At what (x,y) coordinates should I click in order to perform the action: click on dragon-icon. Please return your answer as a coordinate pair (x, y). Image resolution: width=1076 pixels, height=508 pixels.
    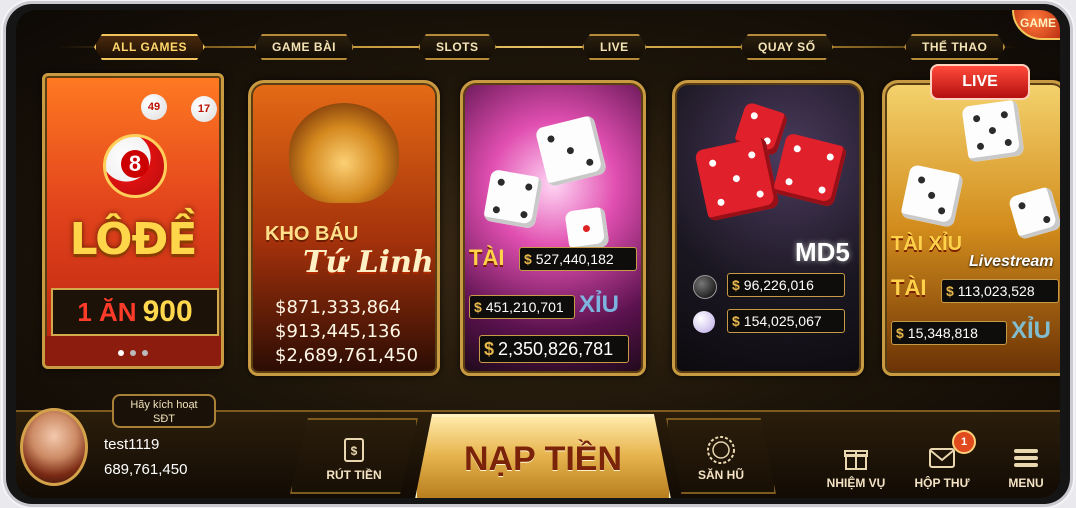
    Looking at the image, I should click on (344, 153).